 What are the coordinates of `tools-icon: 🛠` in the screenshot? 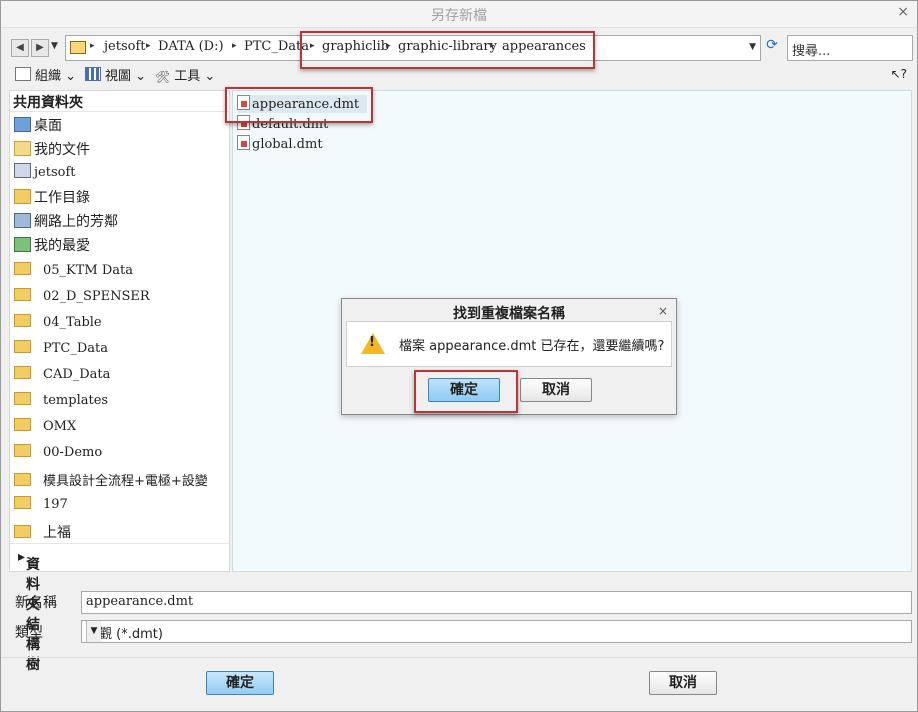 It's located at (163, 77).